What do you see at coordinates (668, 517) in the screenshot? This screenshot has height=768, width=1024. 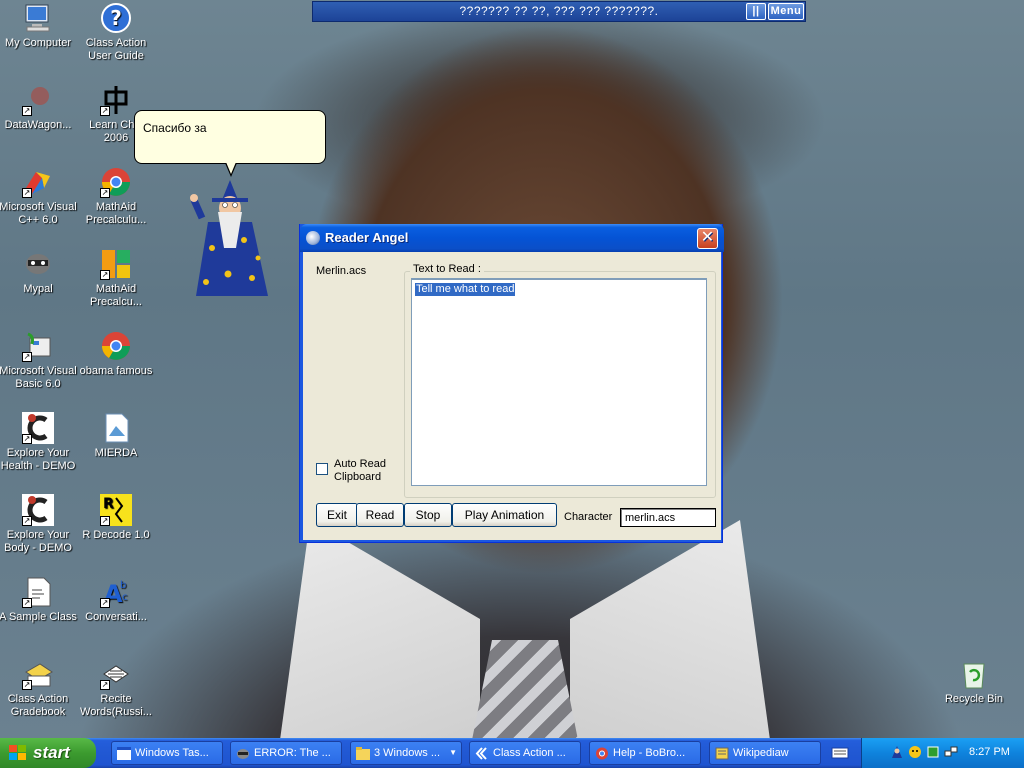 I see `character-input: merlin.acs` at bounding box center [668, 517].